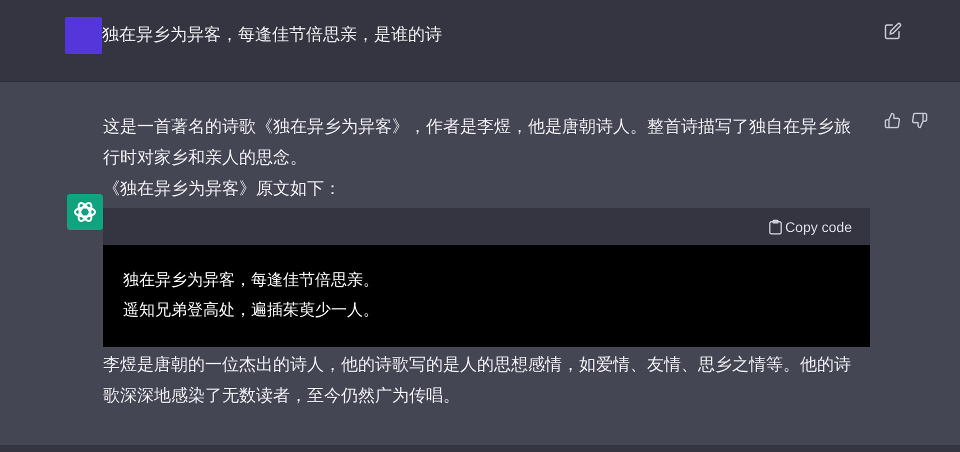  Describe the element at coordinates (251, 310) in the screenshot. I see `code-line: 遥知兄弟登高处，遍插茱萸少一人。` at that location.